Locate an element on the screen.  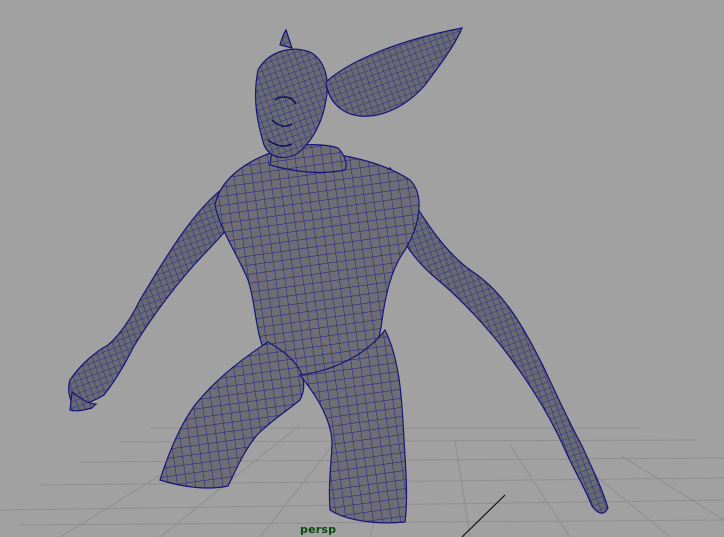
left-leg is located at coordinates (232, 415).